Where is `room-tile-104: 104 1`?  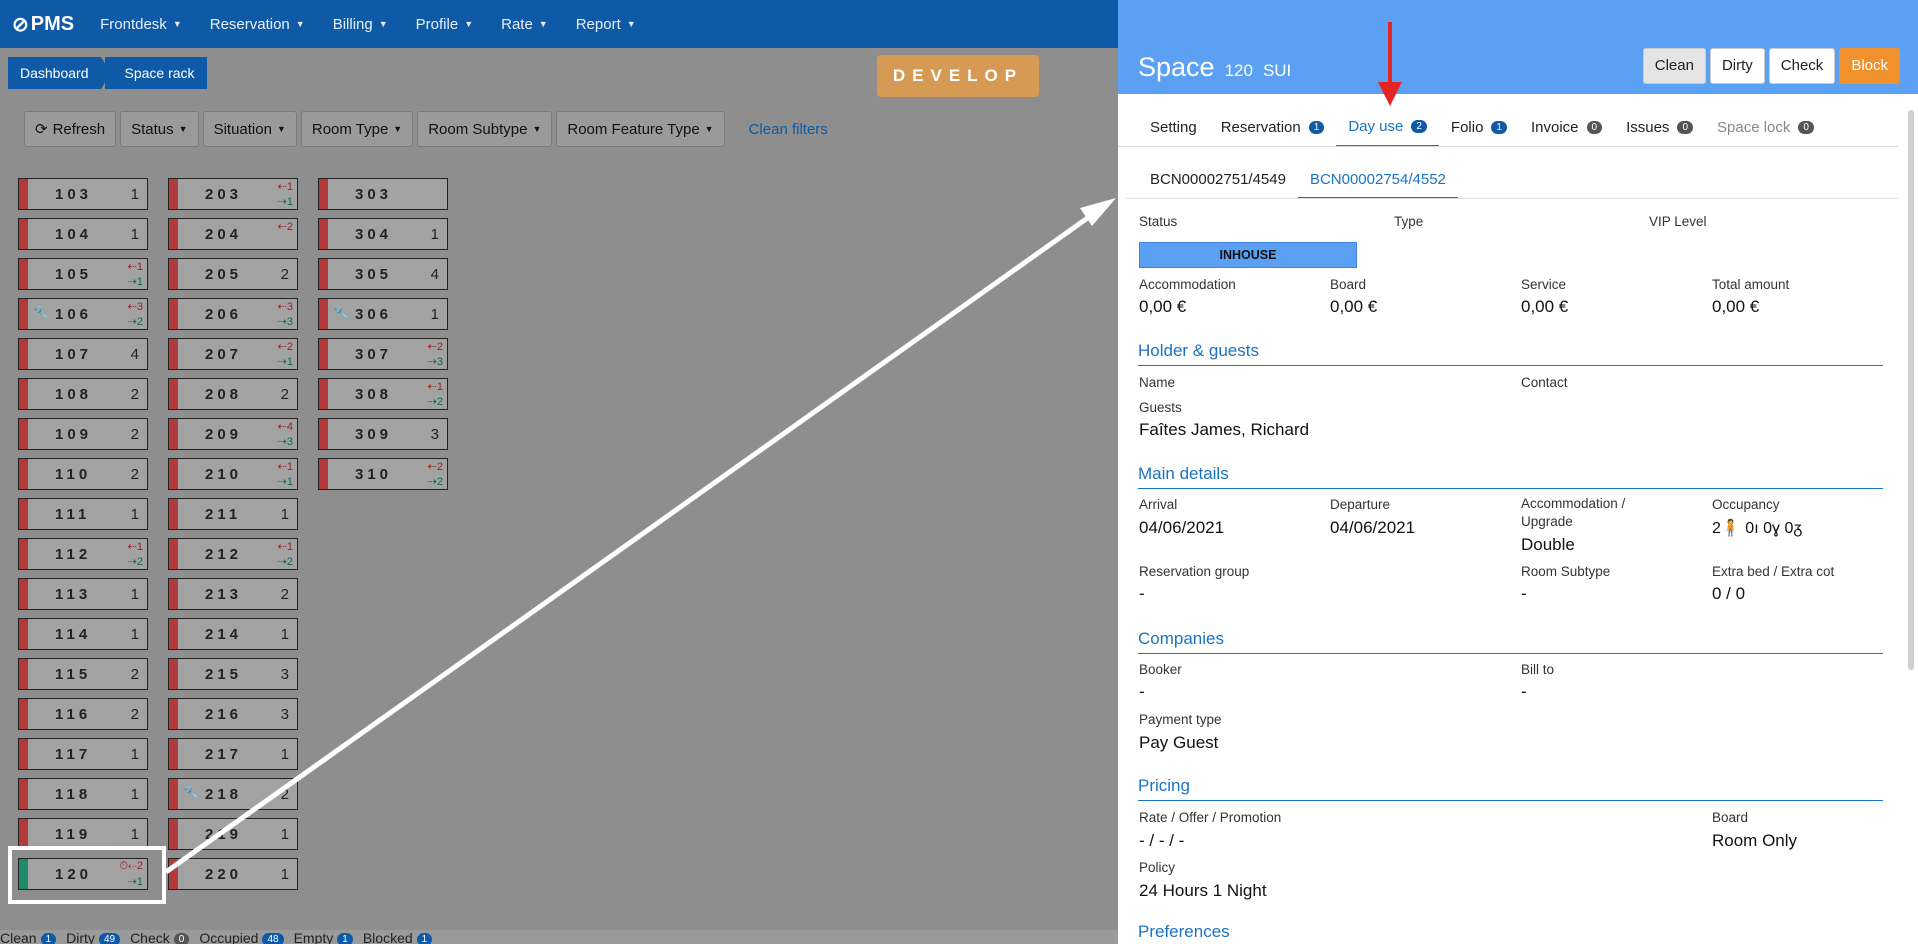 room-tile-104: 104 1 is located at coordinates (83, 234).